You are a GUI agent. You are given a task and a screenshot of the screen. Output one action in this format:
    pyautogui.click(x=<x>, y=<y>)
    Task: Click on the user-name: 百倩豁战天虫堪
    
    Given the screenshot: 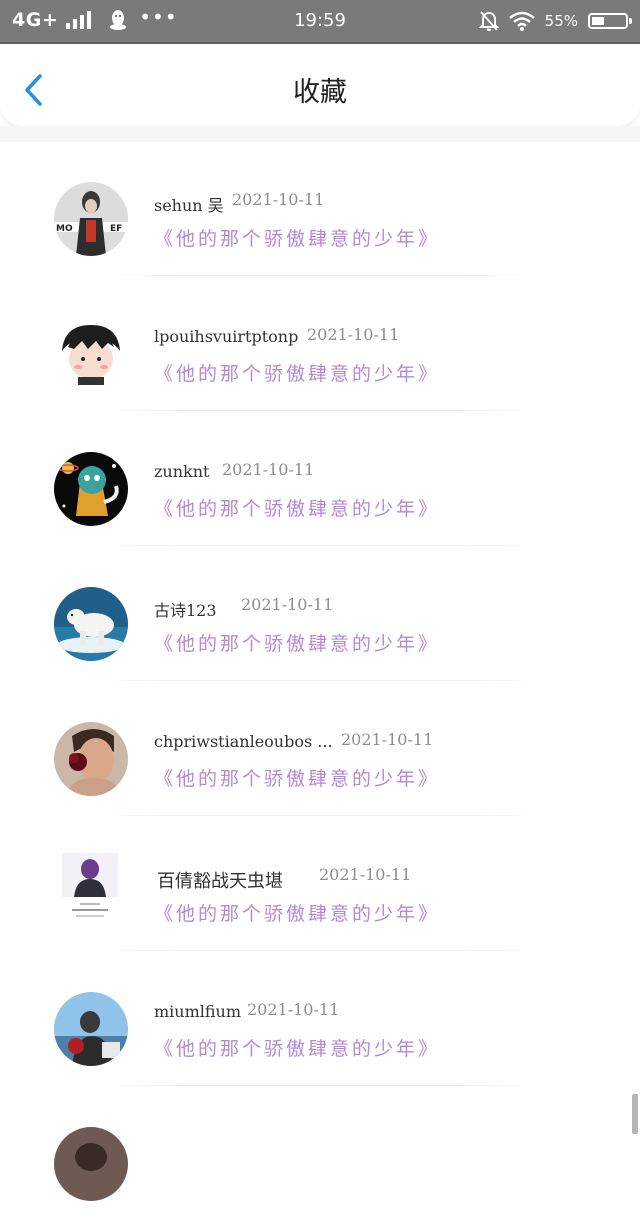 What is the action you would take?
    pyautogui.click(x=220, y=881)
    